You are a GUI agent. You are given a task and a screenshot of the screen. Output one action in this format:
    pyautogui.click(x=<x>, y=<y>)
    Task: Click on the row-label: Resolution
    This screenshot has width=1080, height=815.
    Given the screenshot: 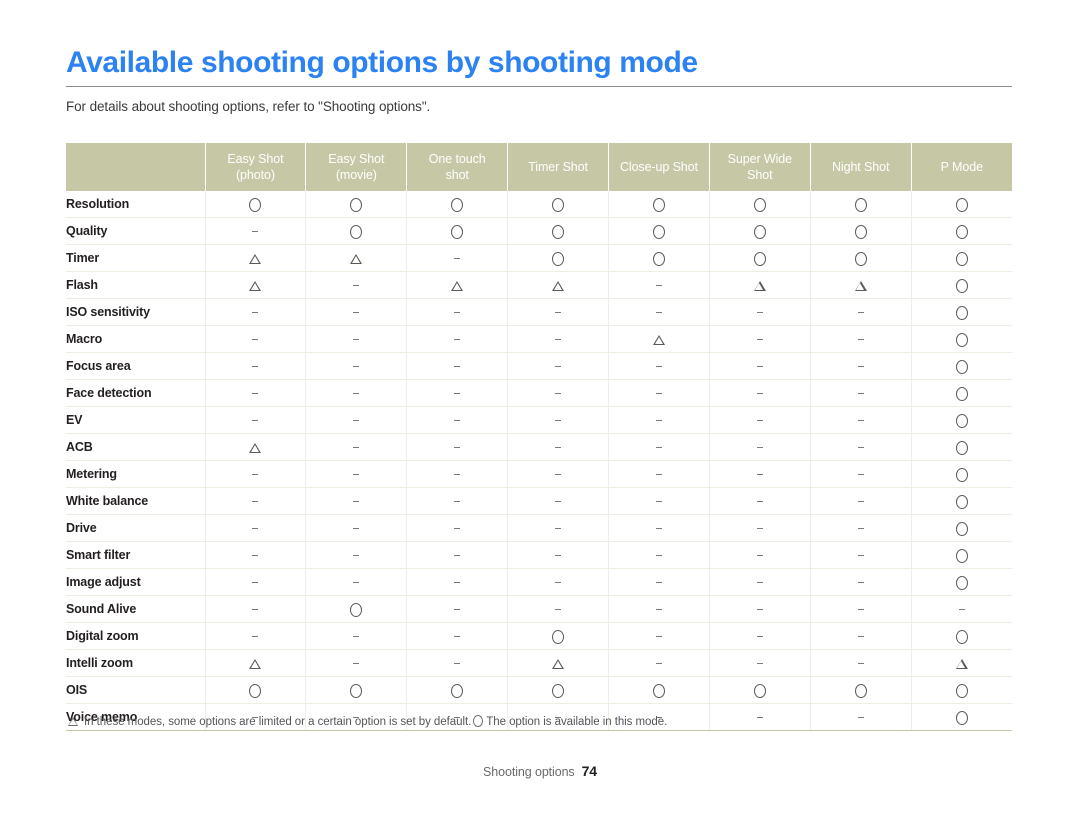 What is the action you would take?
    pyautogui.click(x=136, y=204)
    